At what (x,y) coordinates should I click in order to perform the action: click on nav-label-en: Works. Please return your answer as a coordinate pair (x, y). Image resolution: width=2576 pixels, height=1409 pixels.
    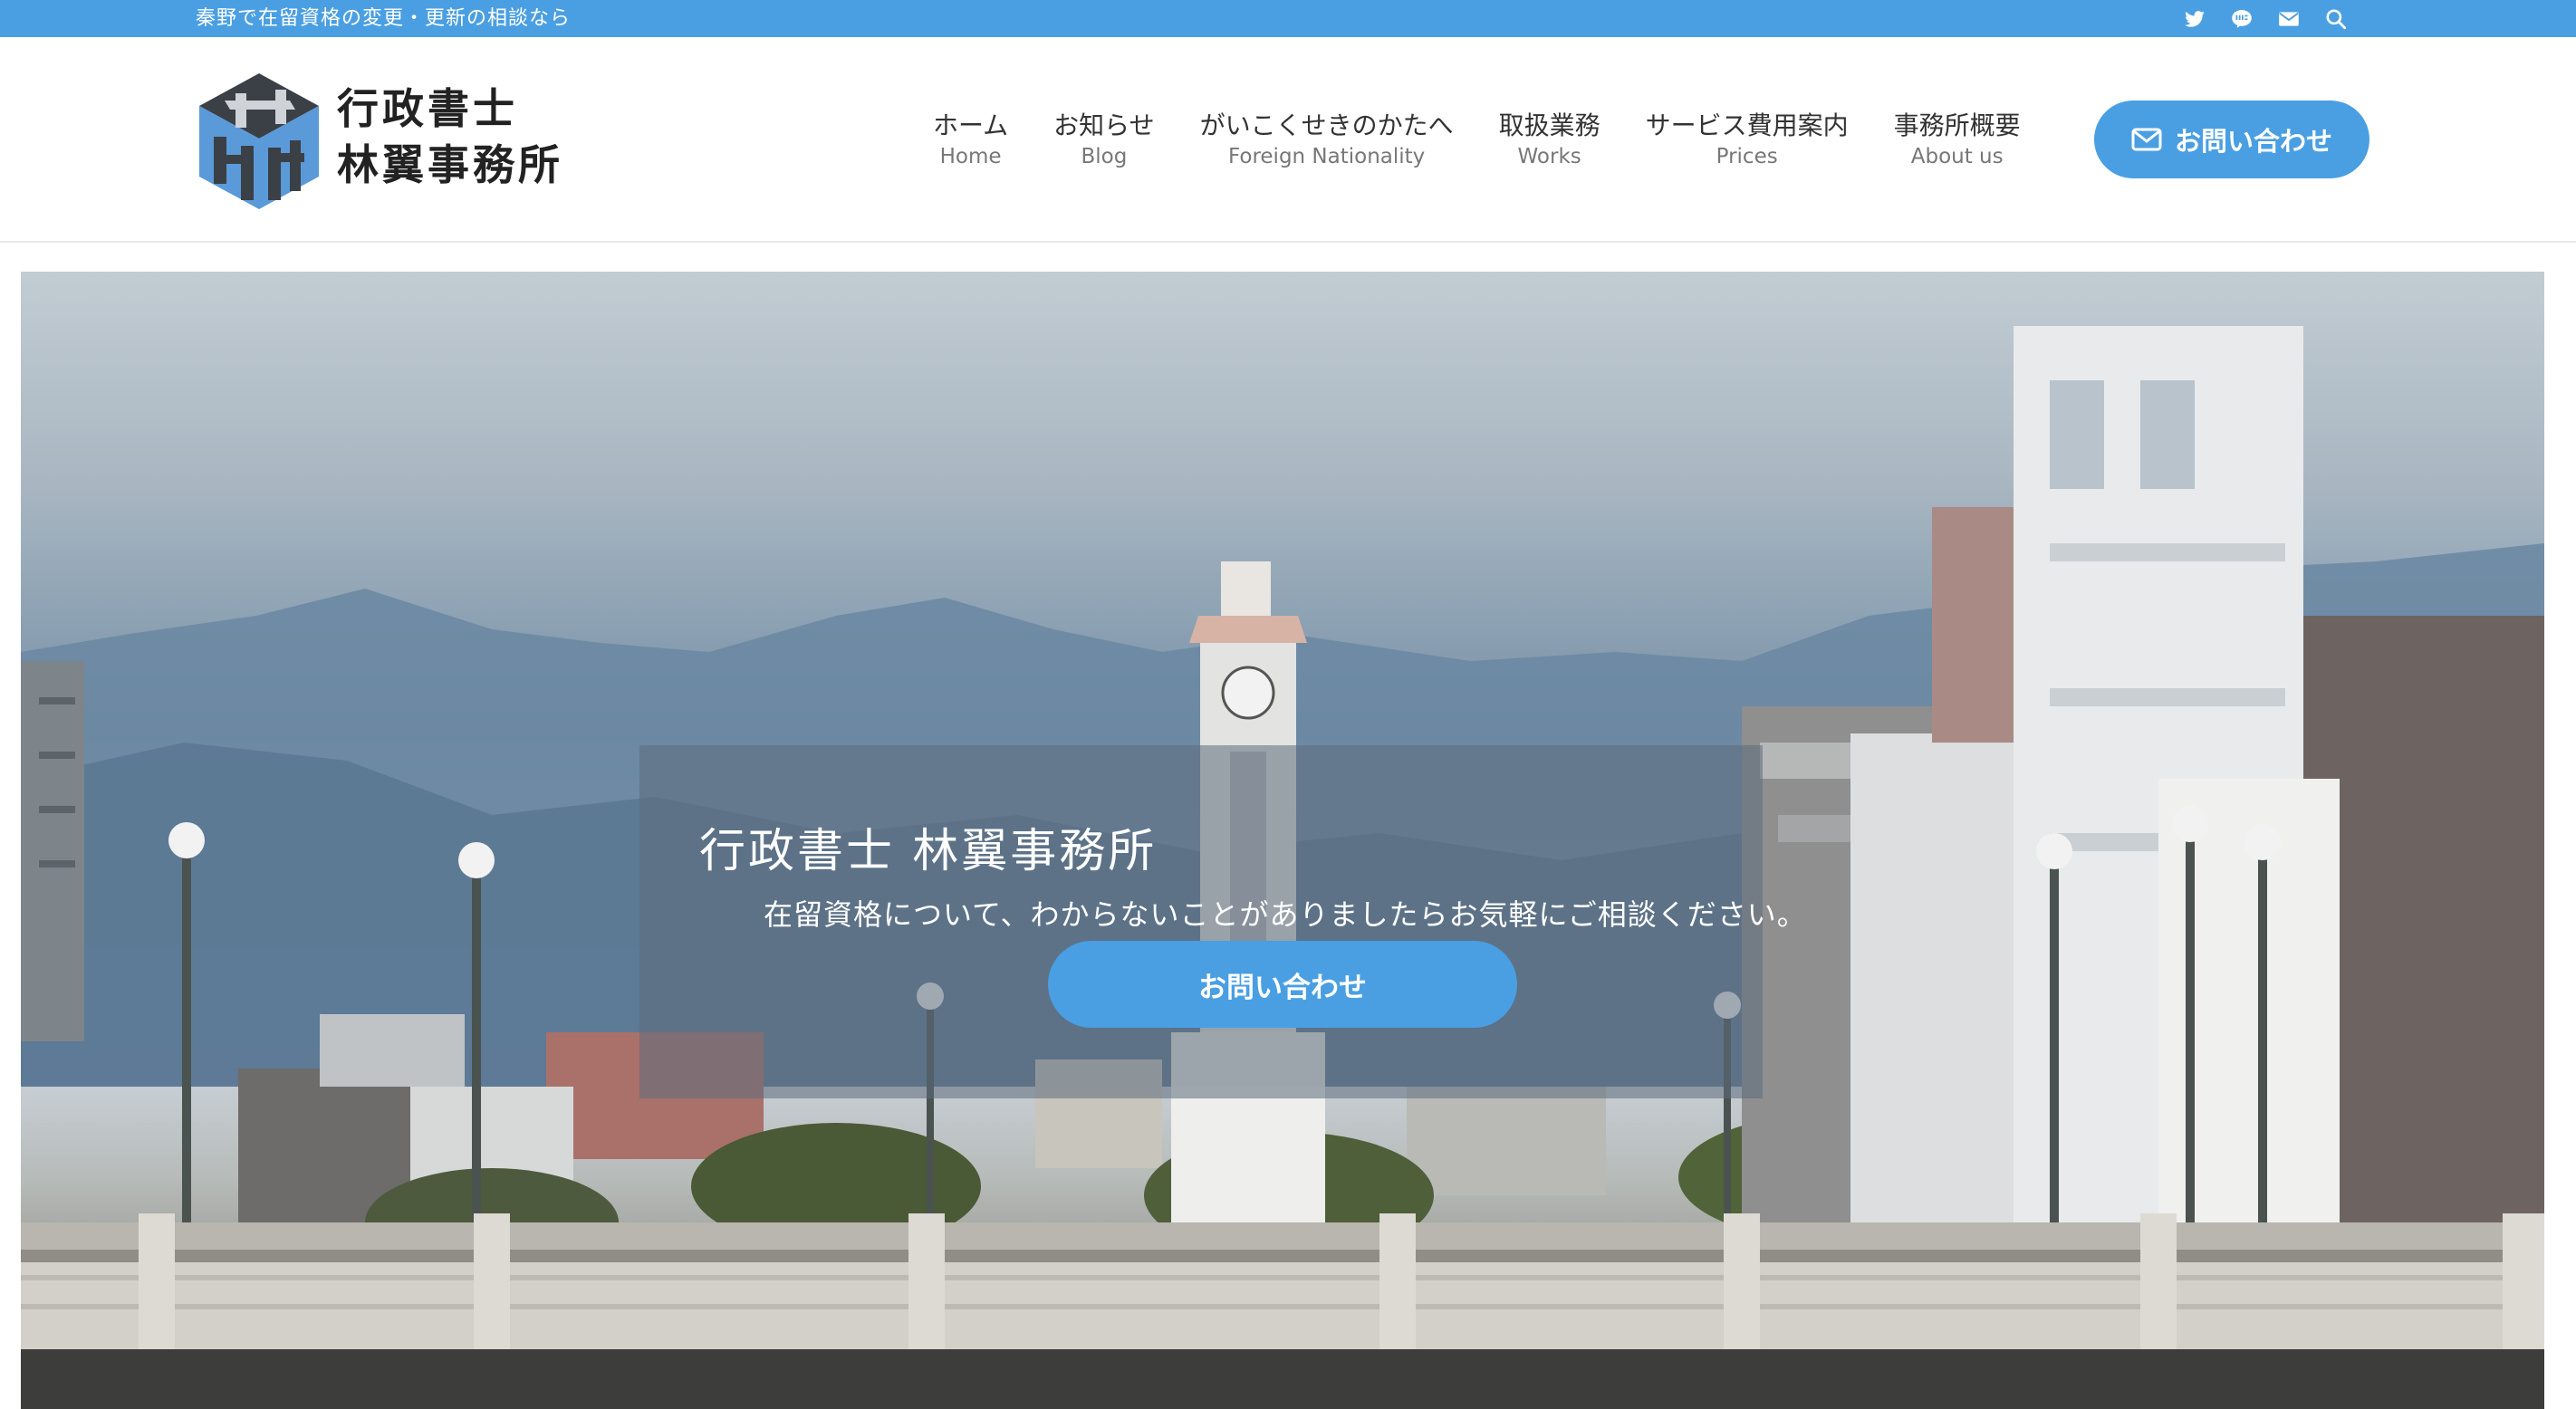
    Looking at the image, I should click on (1549, 156).